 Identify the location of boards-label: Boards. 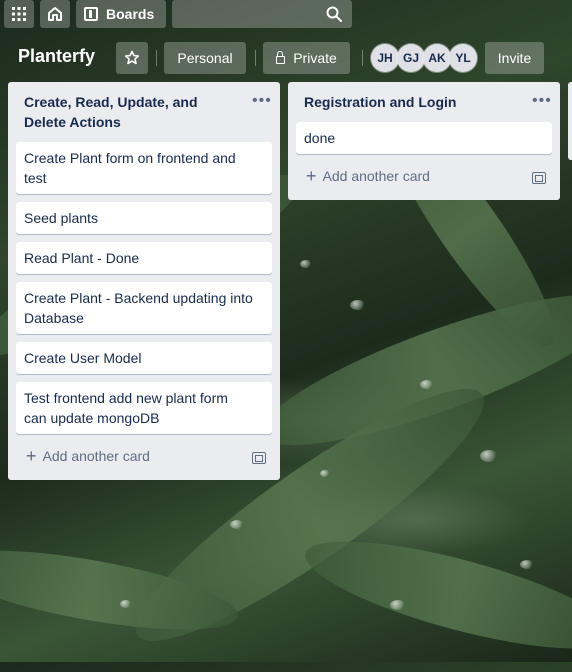
(130, 14).